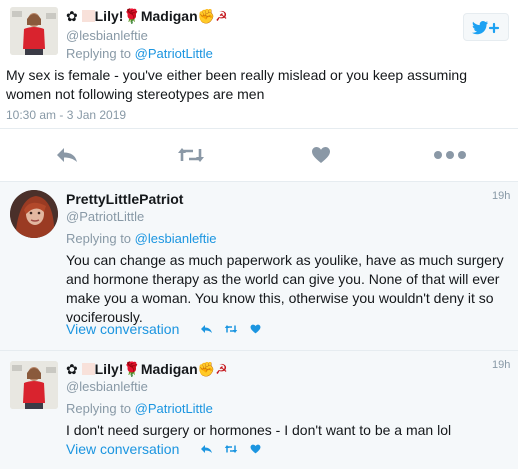 This screenshot has width=518, height=469. I want to click on display-name: PrettyLittlePatriot, so click(124, 199).